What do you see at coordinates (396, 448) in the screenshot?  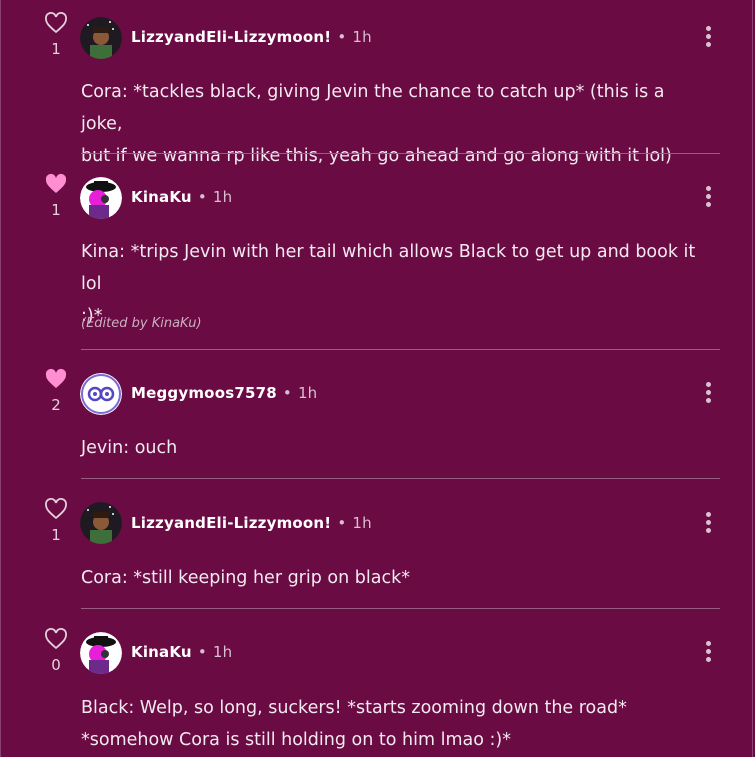 I see `comment-body: Jevin: ouch` at bounding box center [396, 448].